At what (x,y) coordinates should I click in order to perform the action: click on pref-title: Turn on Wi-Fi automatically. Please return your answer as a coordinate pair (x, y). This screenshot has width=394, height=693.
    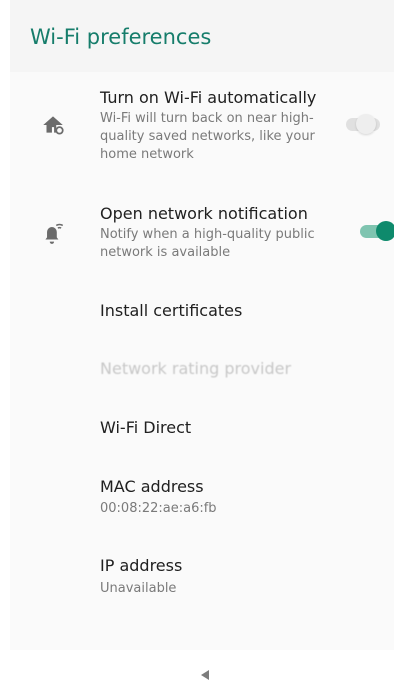
    Looking at the image, I should click on (208, 97).